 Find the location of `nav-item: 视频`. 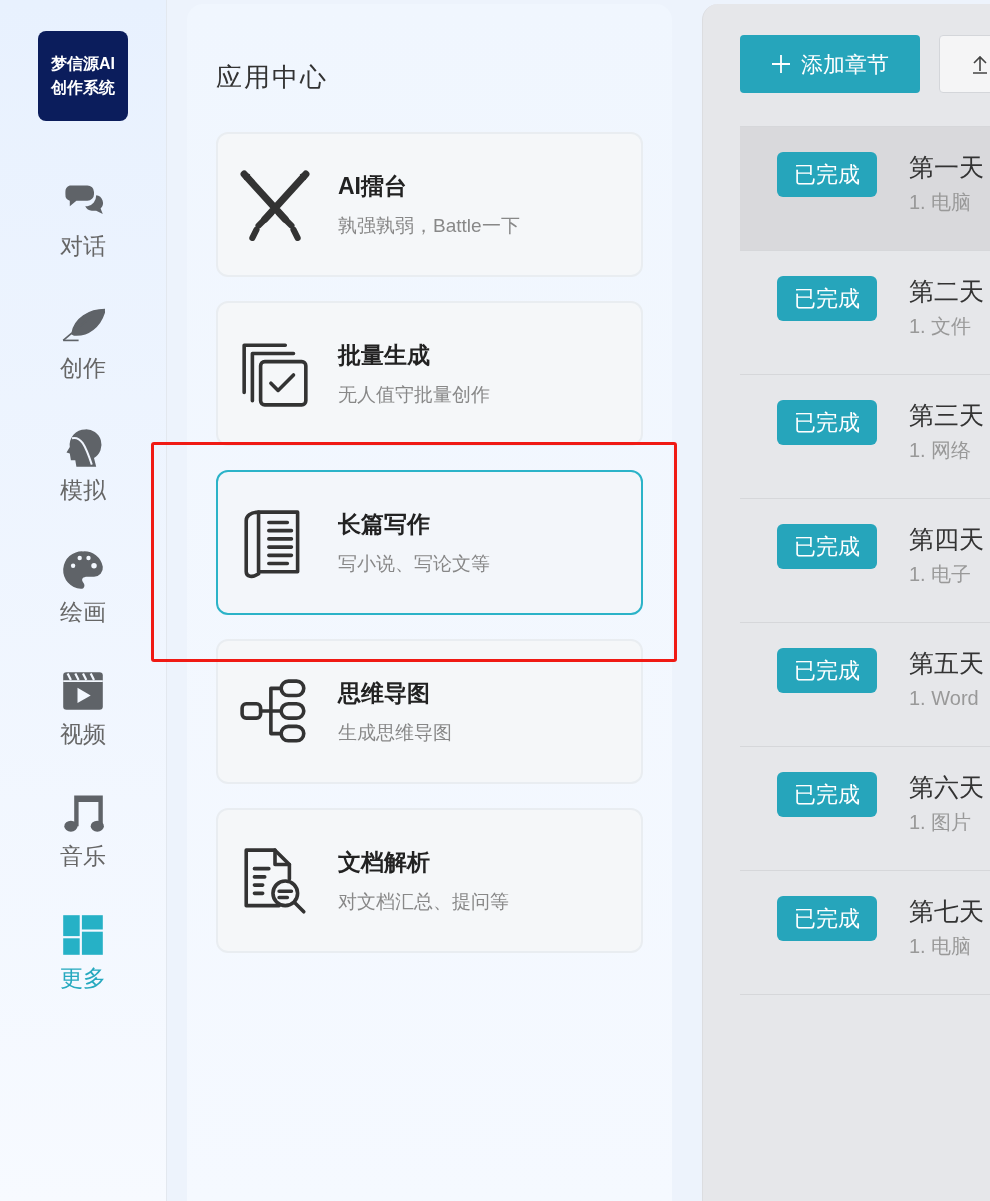

nav-item: 视频 is located at coordinates (83, 709).